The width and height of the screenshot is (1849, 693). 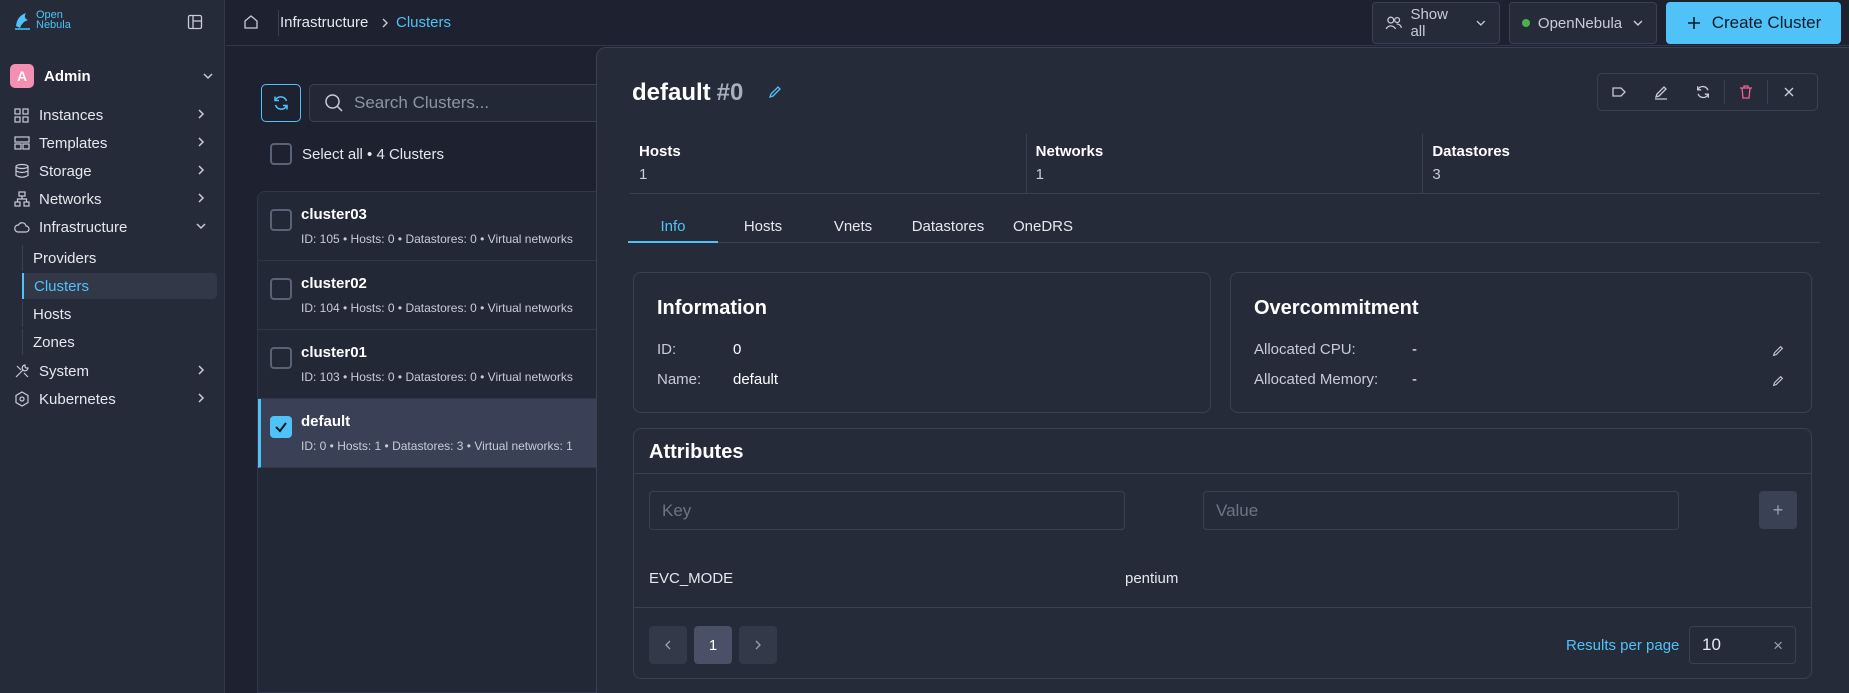 I want to click on results-per-page-value: 10, so click(x=1711, y=644).